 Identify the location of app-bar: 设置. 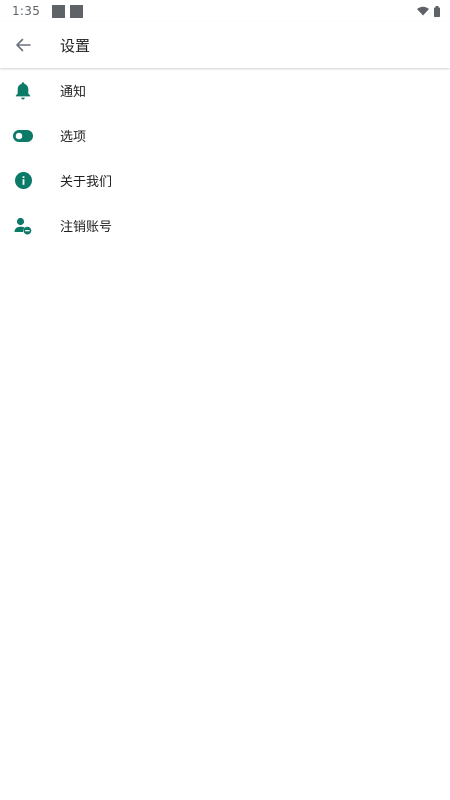
(225, 45).